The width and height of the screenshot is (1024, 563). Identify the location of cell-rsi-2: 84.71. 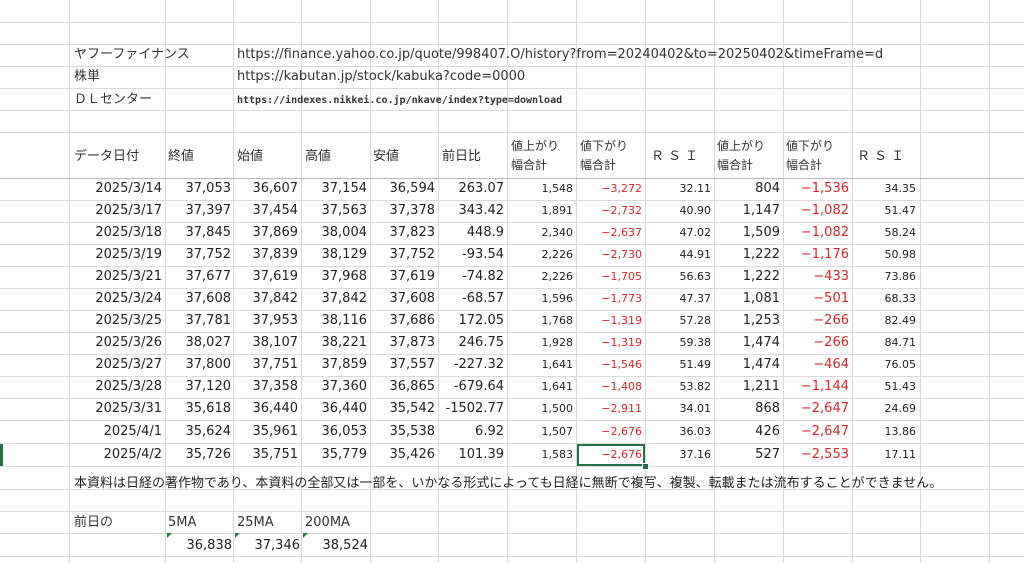
(884, 343).